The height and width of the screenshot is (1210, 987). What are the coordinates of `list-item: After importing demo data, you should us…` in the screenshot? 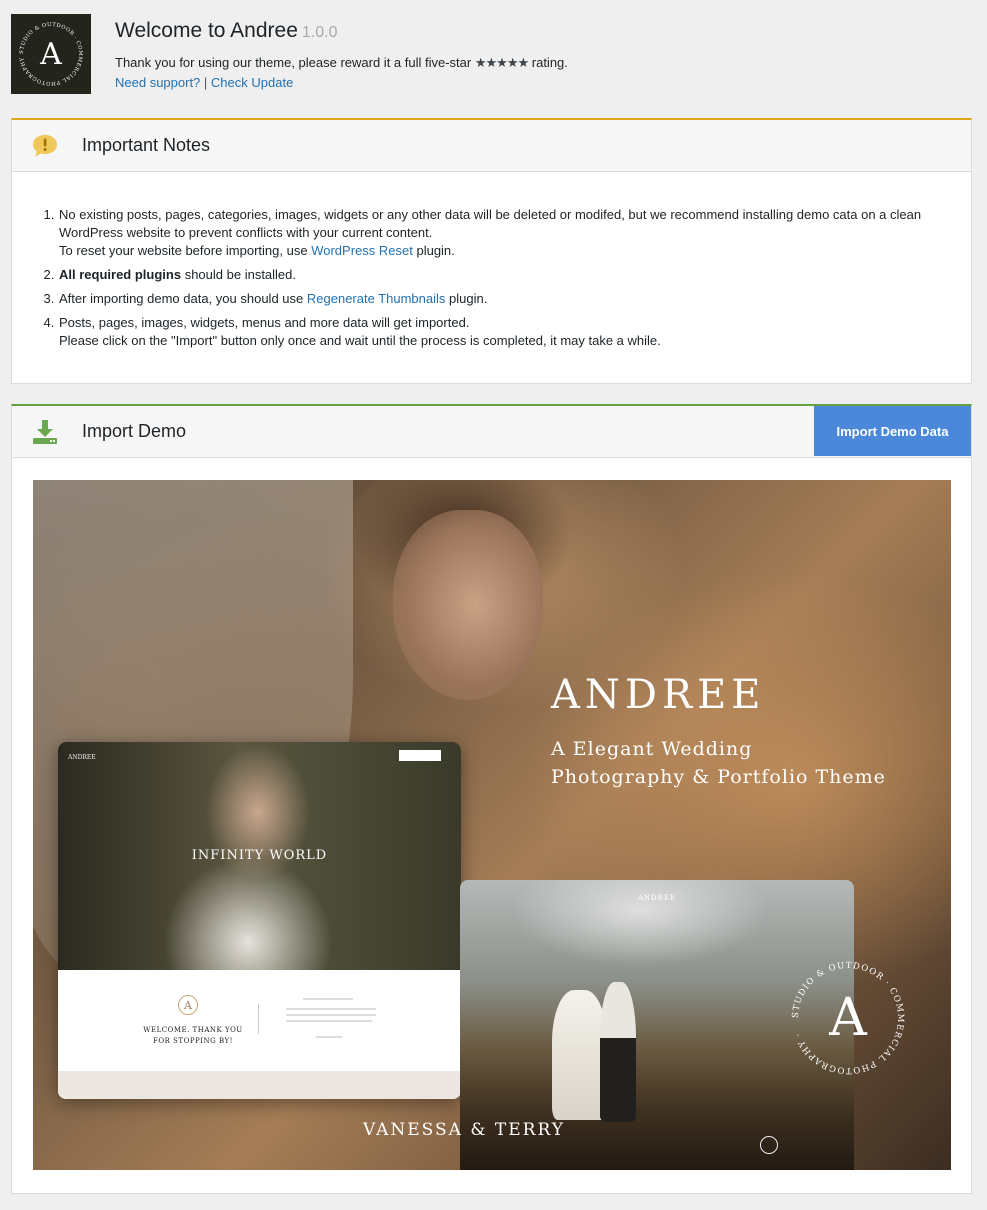 It's located at (499, 299).